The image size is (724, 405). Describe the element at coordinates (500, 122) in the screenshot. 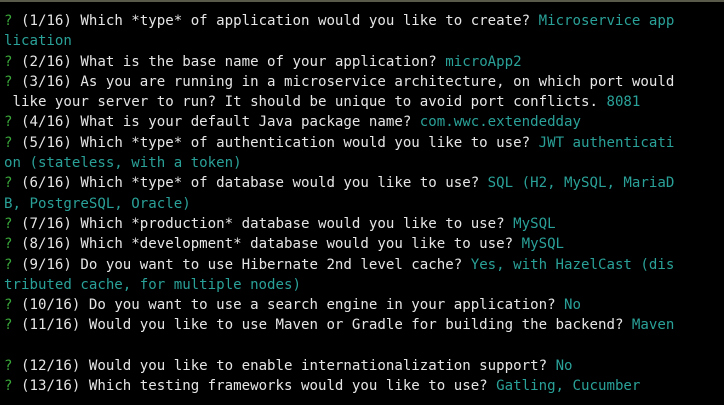

I see `answer-text: com.wwc.extendedday` at that location.